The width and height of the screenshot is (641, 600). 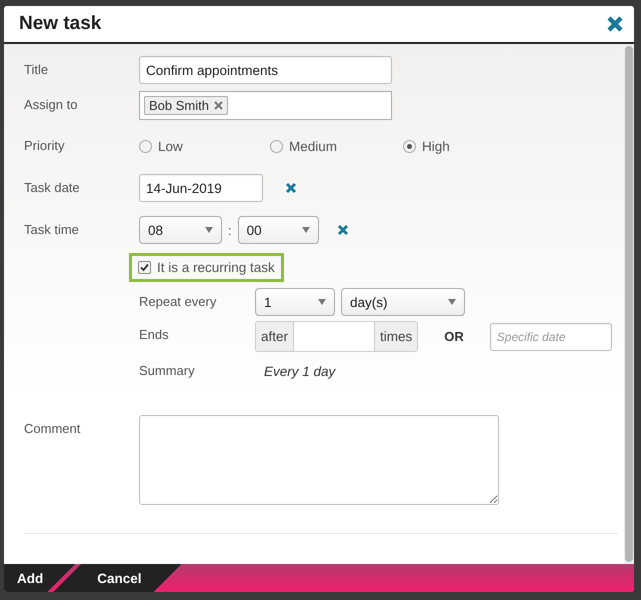 I want to click on date-field: 14-Jun-2019, so click(x=201, y=188).